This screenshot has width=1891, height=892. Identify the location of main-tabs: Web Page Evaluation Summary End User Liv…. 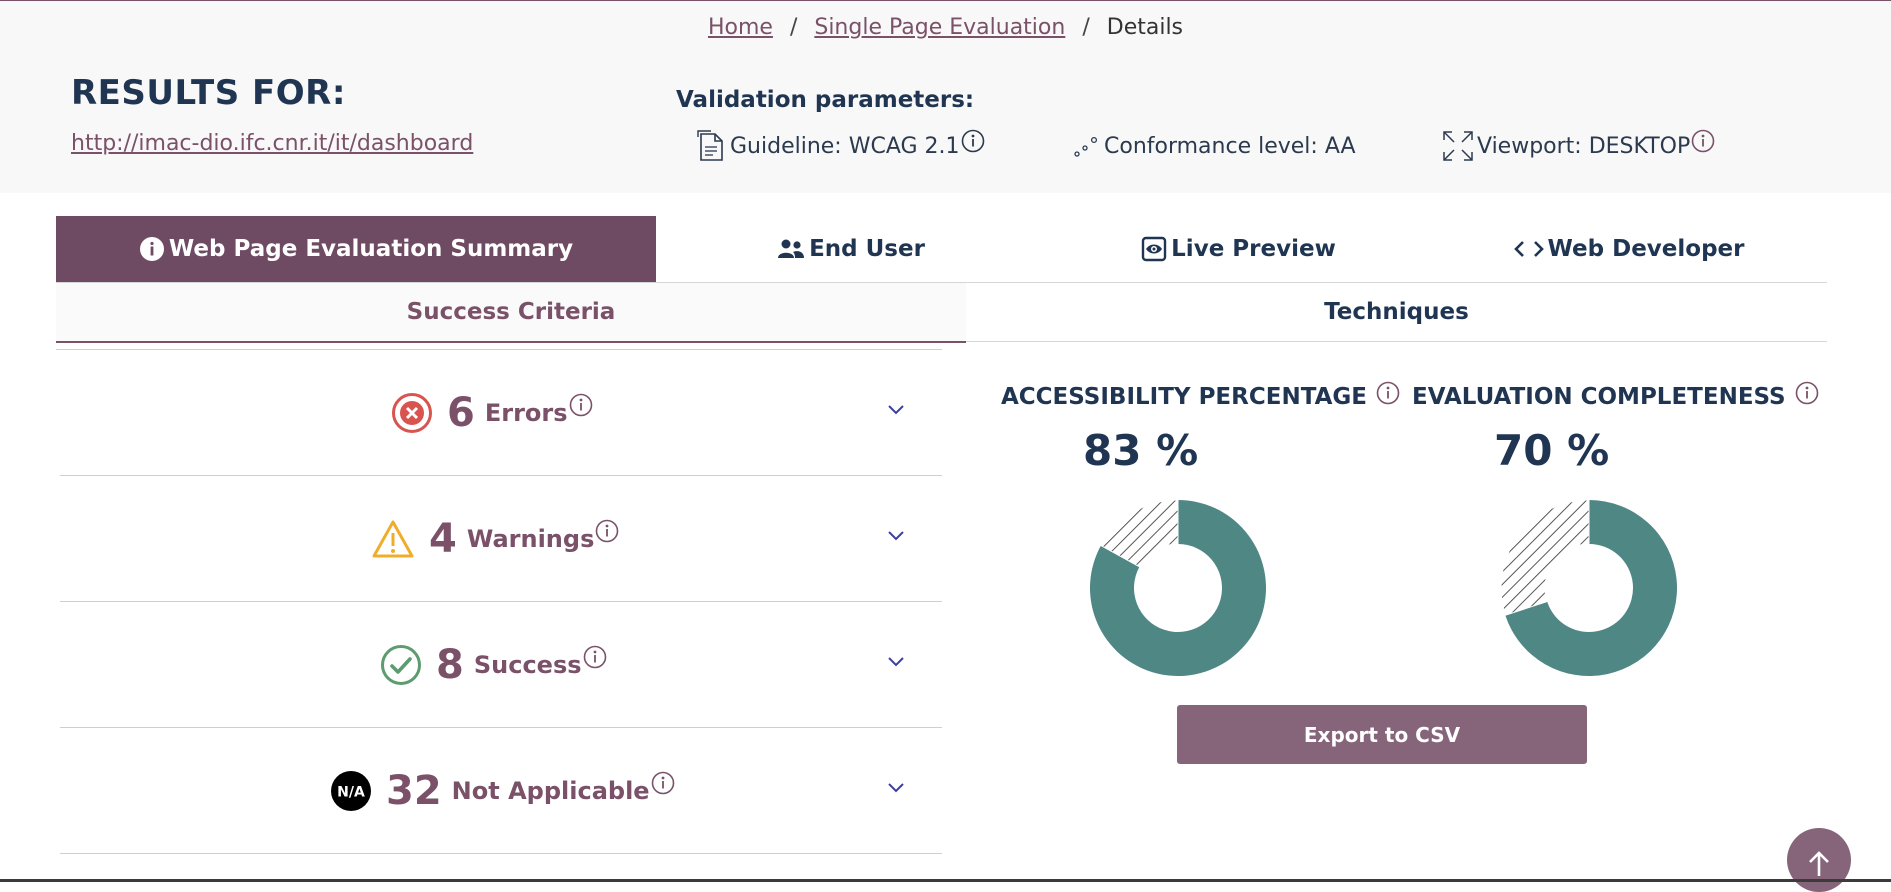
(941, 249).